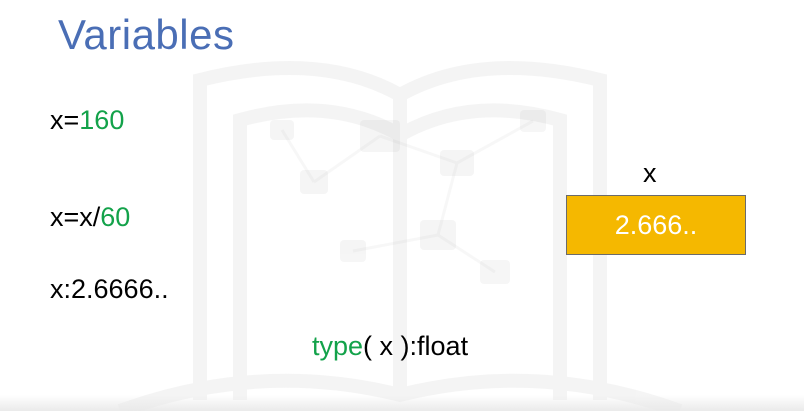  I want to click on variable-value: 2.666.., so click(656, 225).